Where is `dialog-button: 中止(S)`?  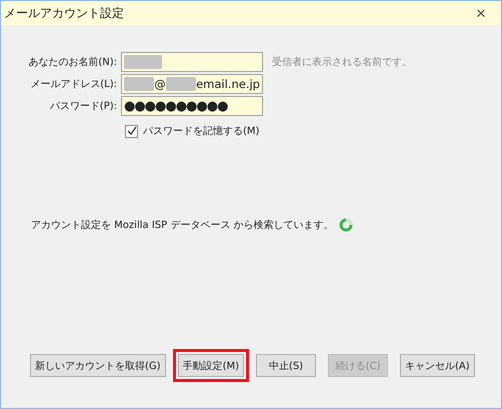
dialog-button: 中止(S) is located at coordinates (286, 365).